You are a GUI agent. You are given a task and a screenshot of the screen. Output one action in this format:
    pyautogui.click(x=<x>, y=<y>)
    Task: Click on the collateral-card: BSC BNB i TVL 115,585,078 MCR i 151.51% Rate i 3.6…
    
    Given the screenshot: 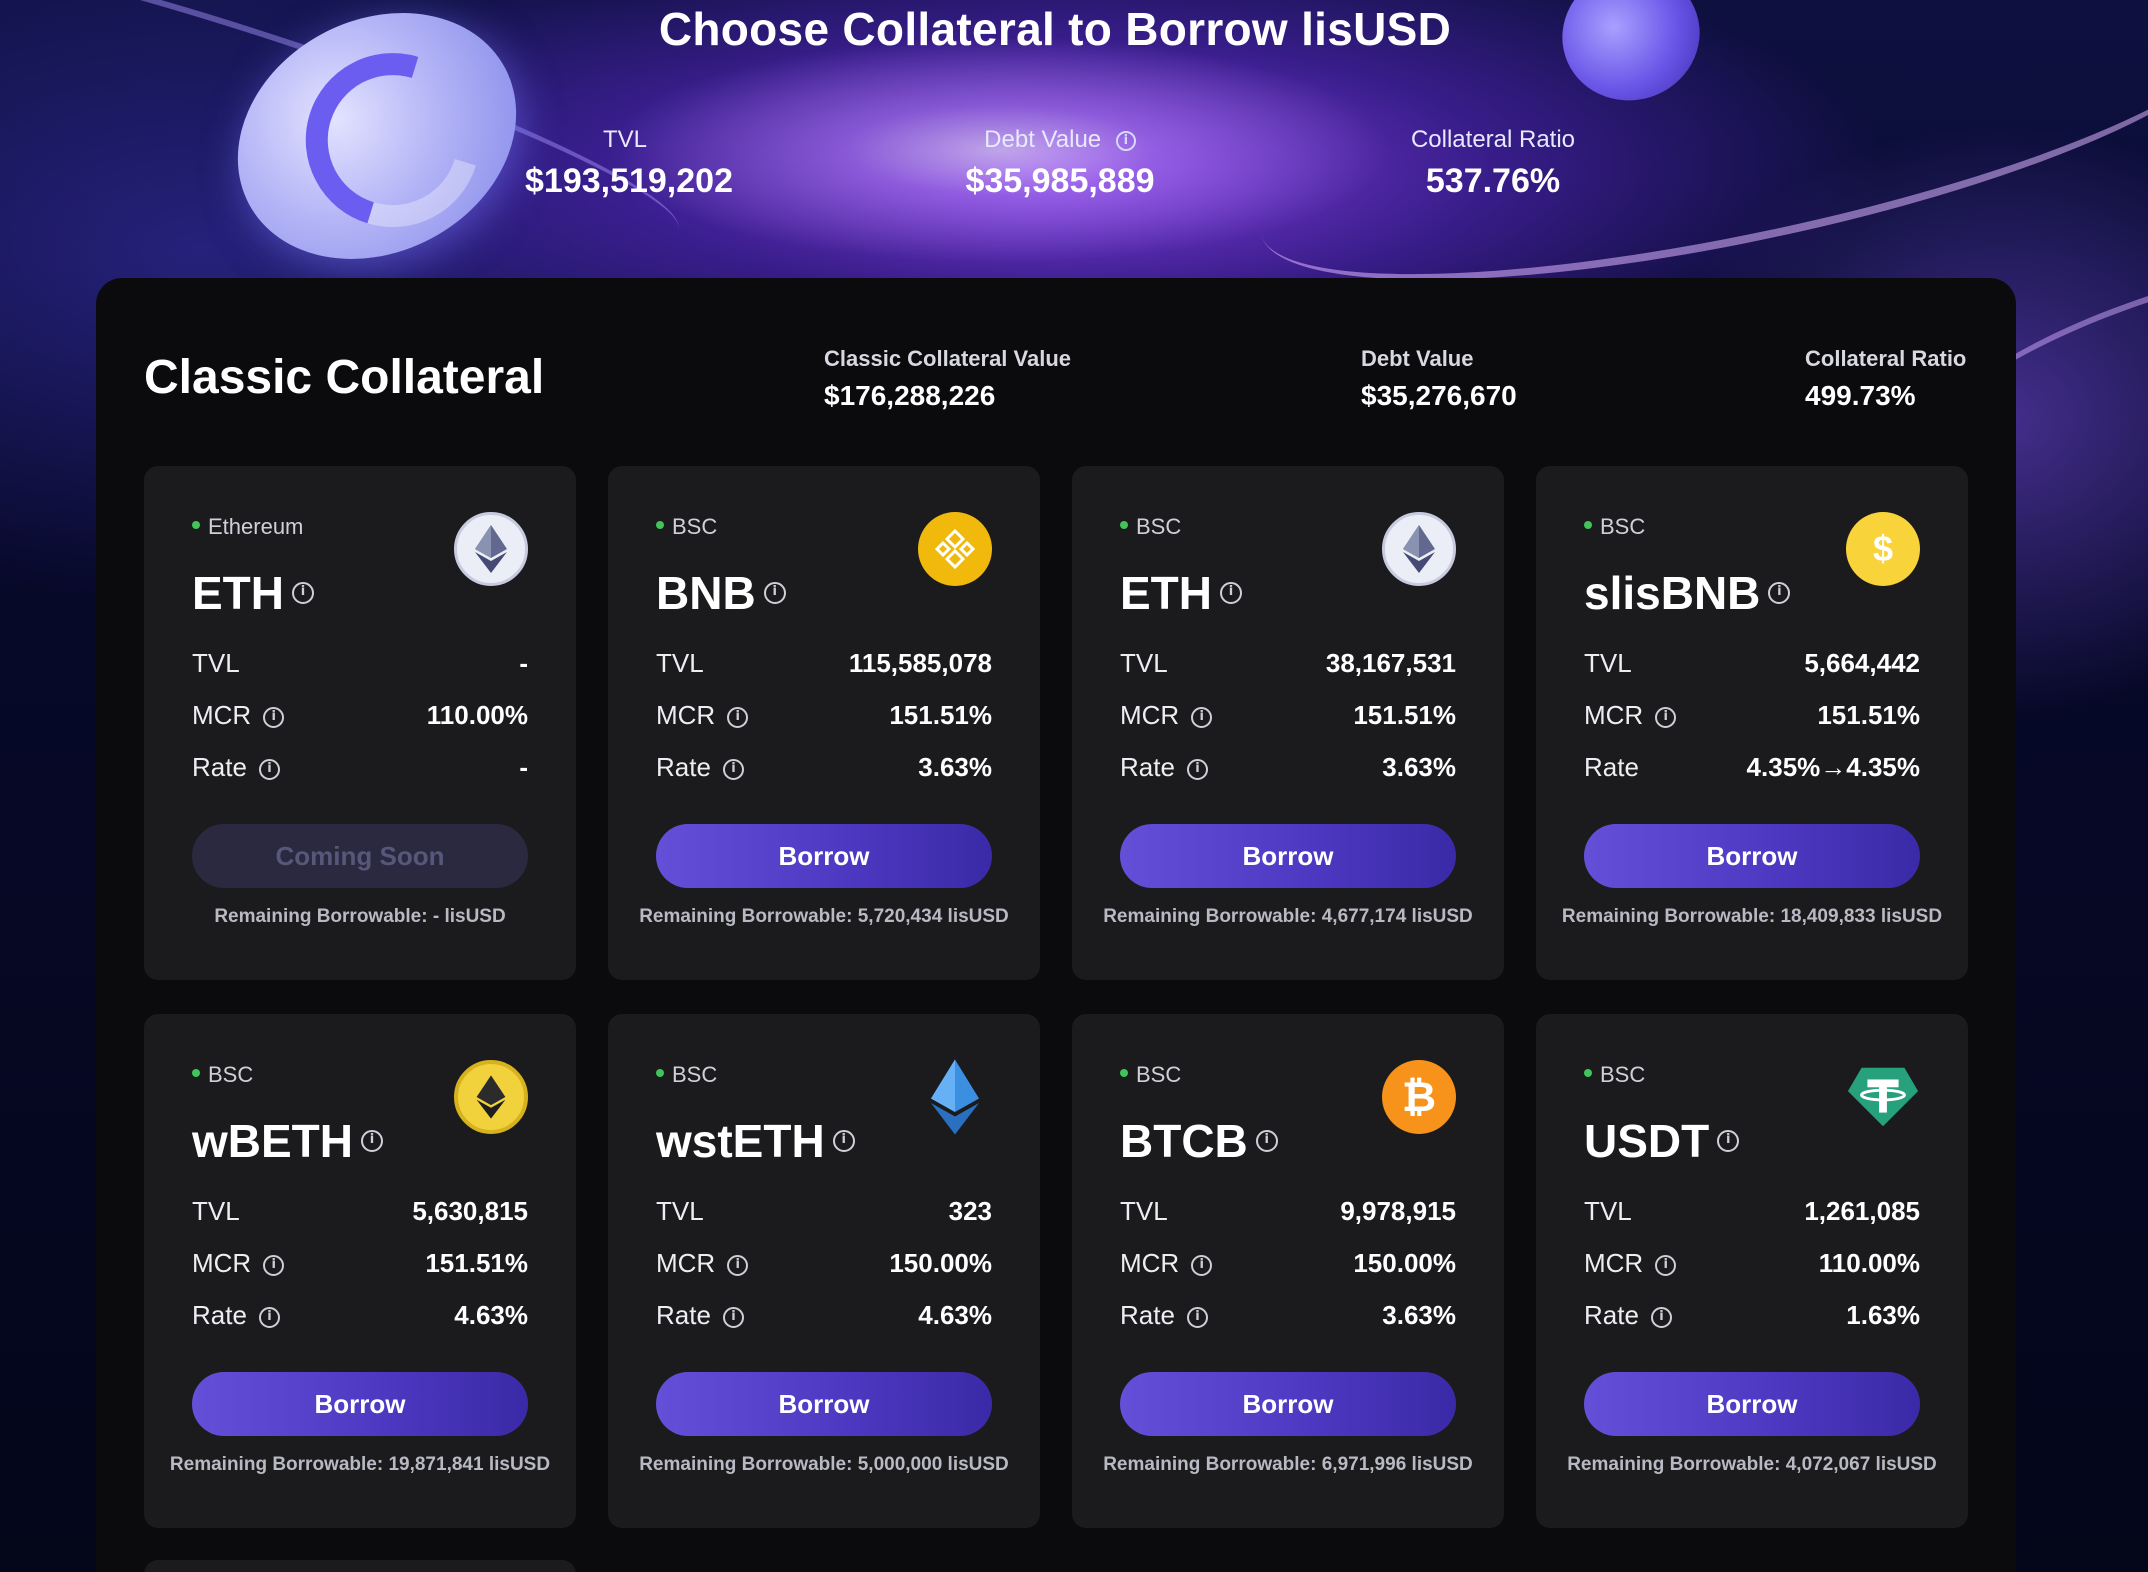 What is the action you would take?
    pyautogui.click(x=824, y=723)
    